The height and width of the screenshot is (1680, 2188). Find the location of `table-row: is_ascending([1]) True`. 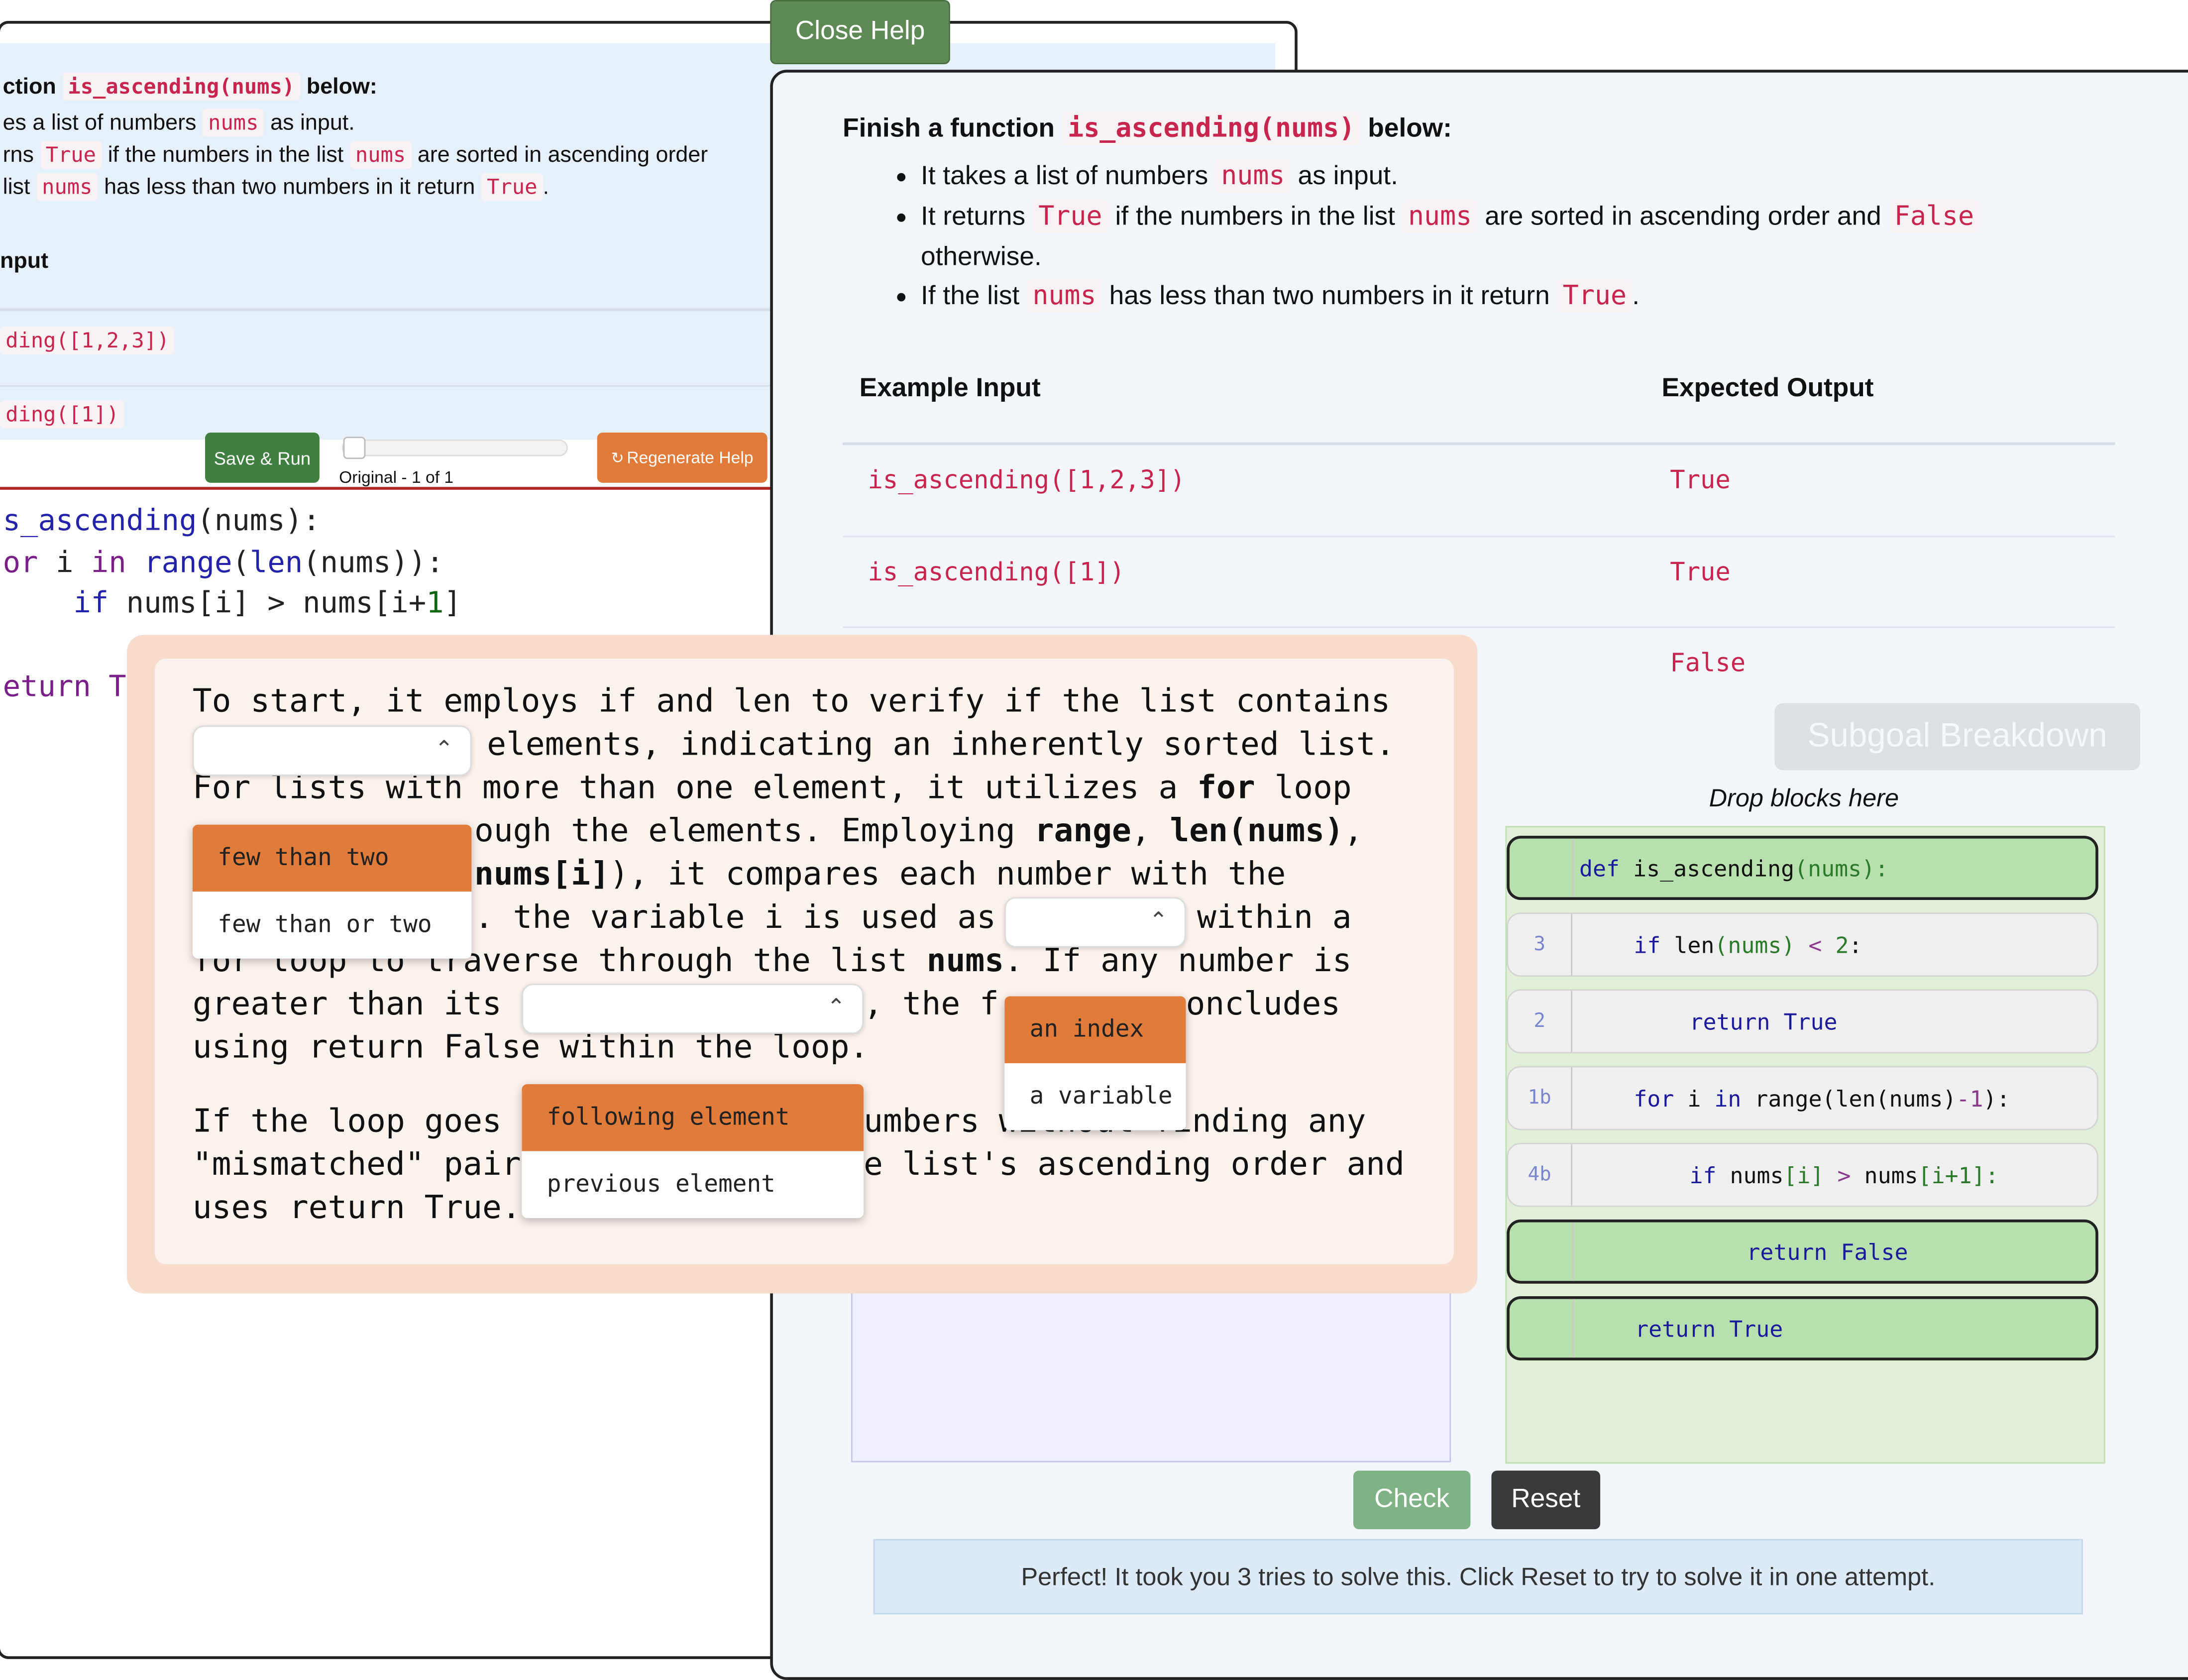

table-row: is_ascending([1]) True is located at coordinates (1479, 582).